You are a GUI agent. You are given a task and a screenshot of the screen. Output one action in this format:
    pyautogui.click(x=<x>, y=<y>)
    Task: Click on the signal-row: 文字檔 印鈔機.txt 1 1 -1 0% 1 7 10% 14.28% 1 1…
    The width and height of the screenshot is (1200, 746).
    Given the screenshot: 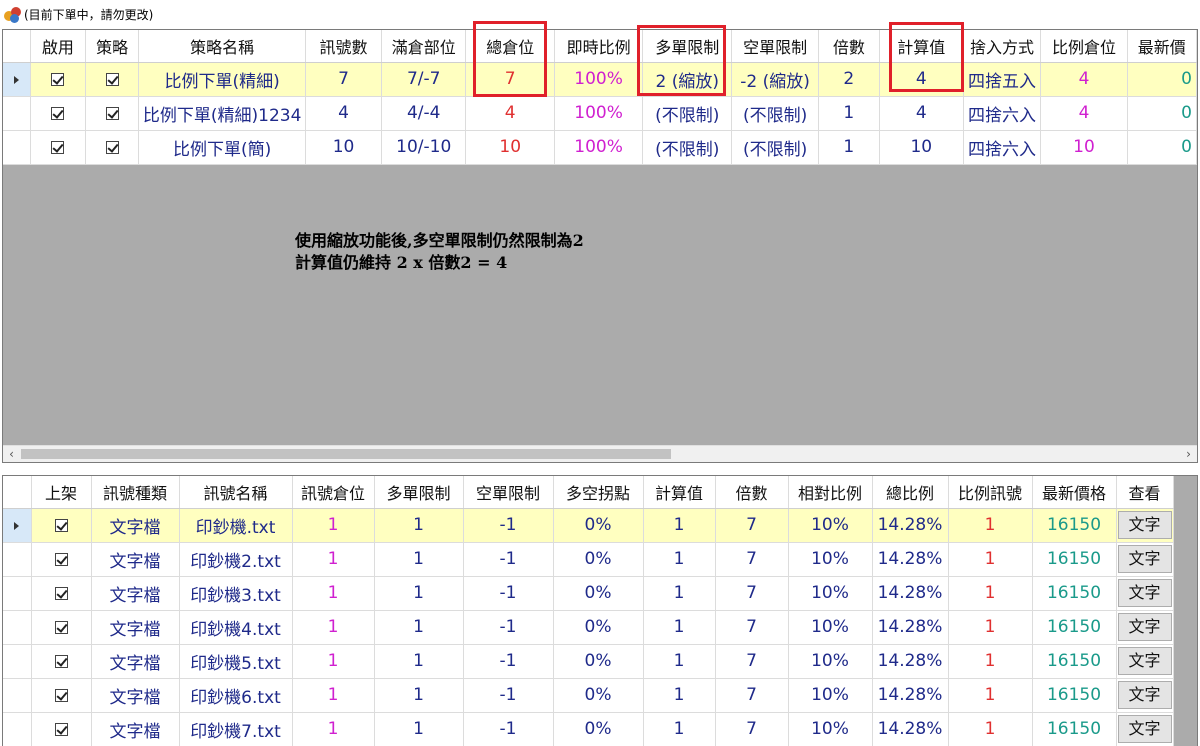 What is the action you would take?
    pyautogui.click(x=588, y=525)
    